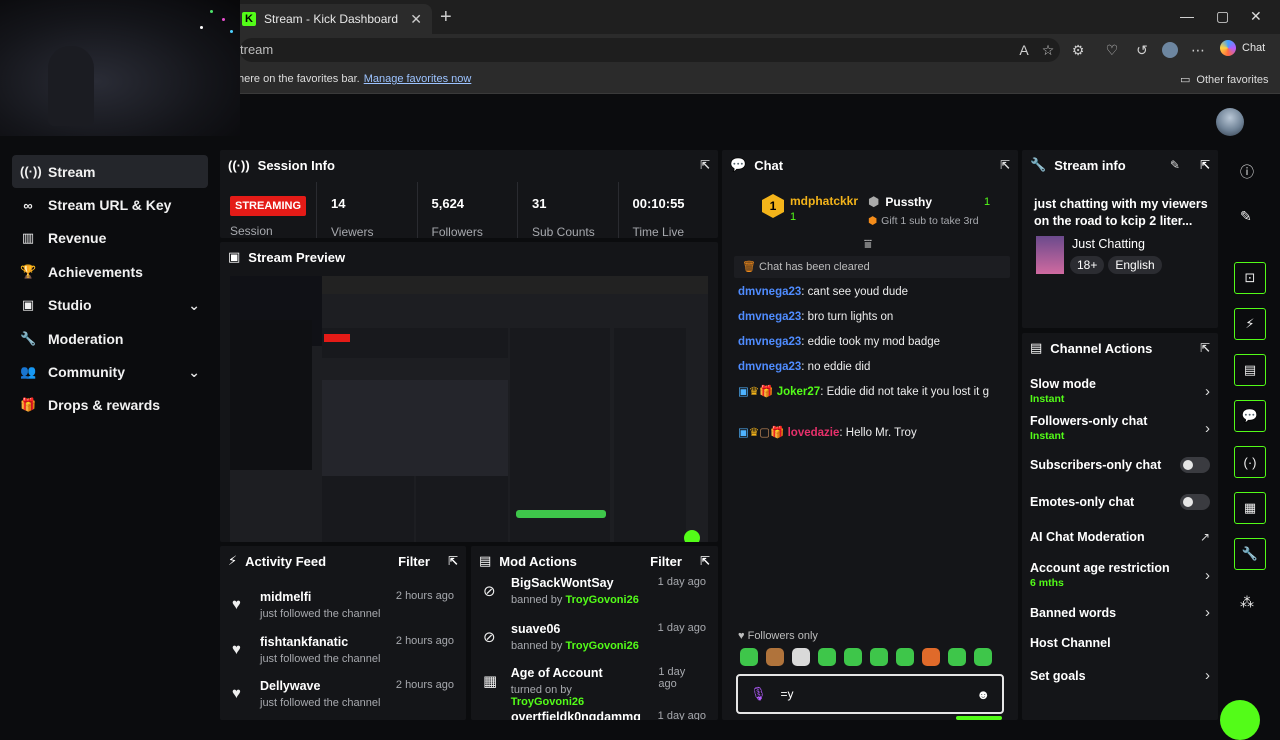  Describe the element at coordinates (1250, 508) in the screenshot. I see `mod-queue-icon: ▦` at that location.